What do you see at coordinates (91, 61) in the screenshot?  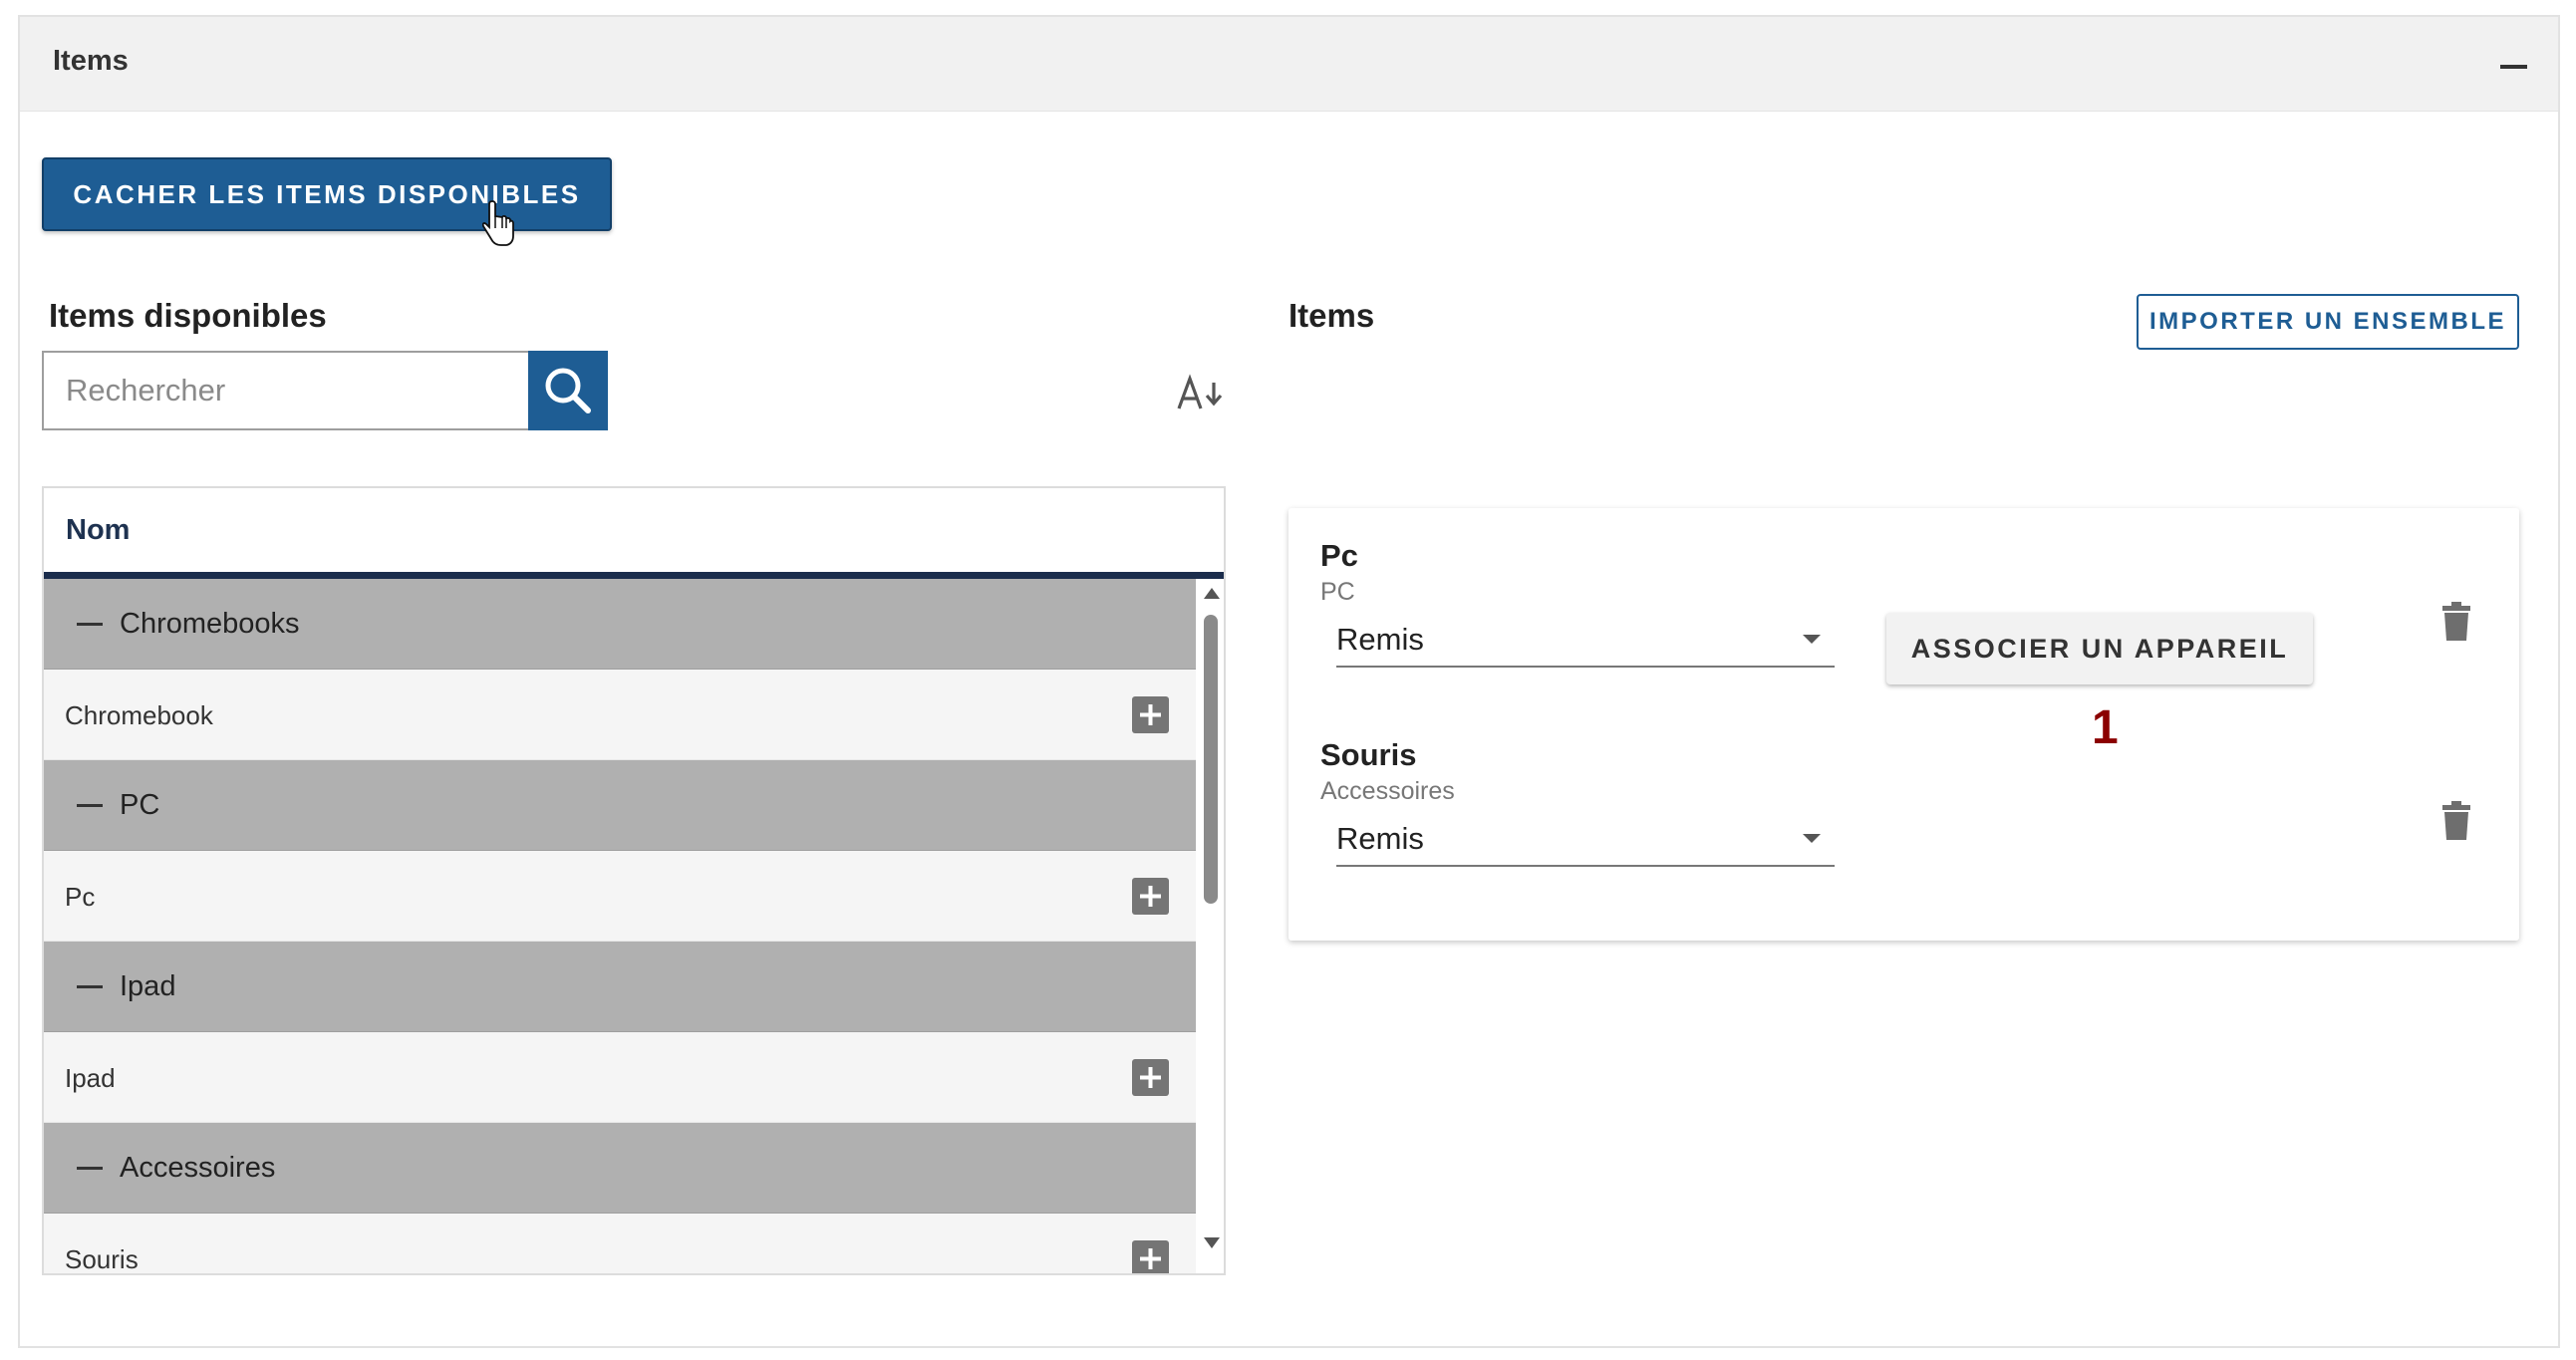 I see `panel-title: Items` at bounding box center [91, 61].